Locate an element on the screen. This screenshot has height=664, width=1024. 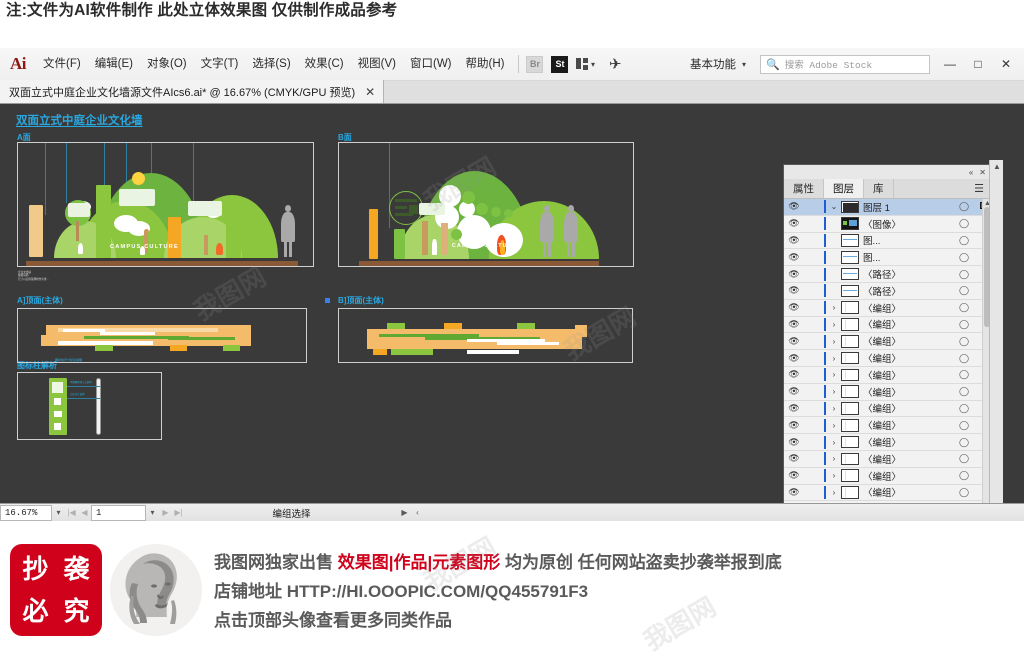
layer-row: 👁 〈图像〉 ◯ is located at coordinates (887, 224).